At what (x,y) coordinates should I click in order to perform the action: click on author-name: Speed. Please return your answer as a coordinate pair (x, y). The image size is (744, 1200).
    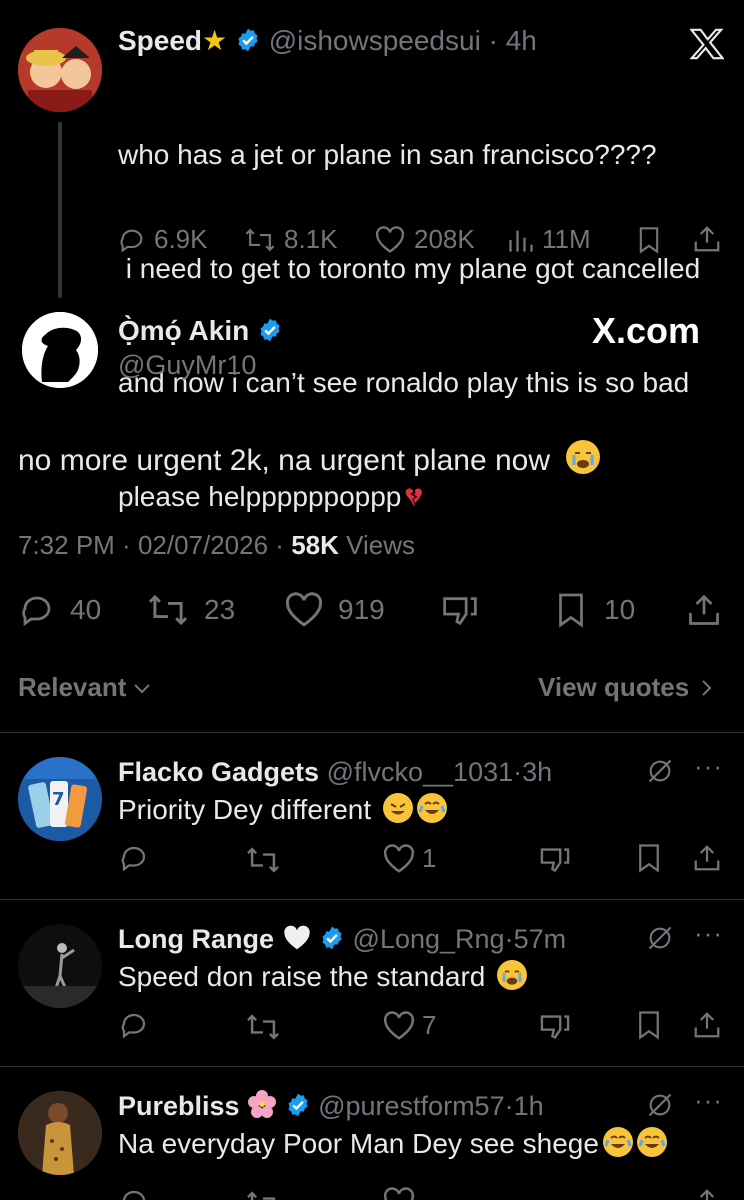
    Looking at the image, I should click on (160, 40).